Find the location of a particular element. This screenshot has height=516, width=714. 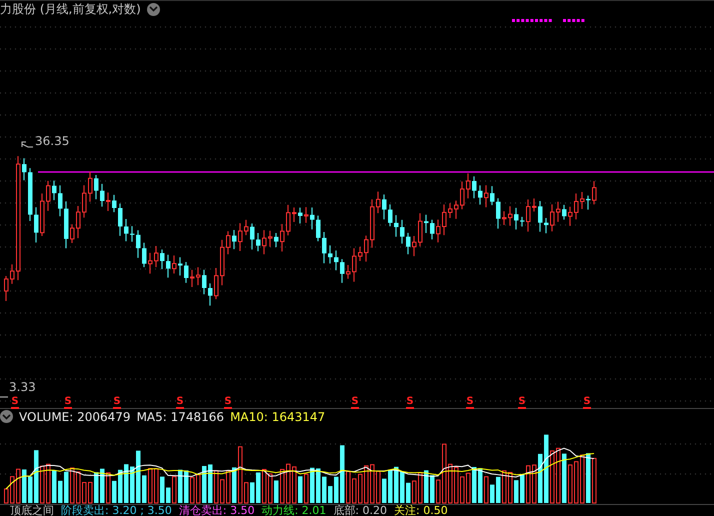

chart-title: 力股份 (月线,前复权,对数) is located at coordinates (70, 9).